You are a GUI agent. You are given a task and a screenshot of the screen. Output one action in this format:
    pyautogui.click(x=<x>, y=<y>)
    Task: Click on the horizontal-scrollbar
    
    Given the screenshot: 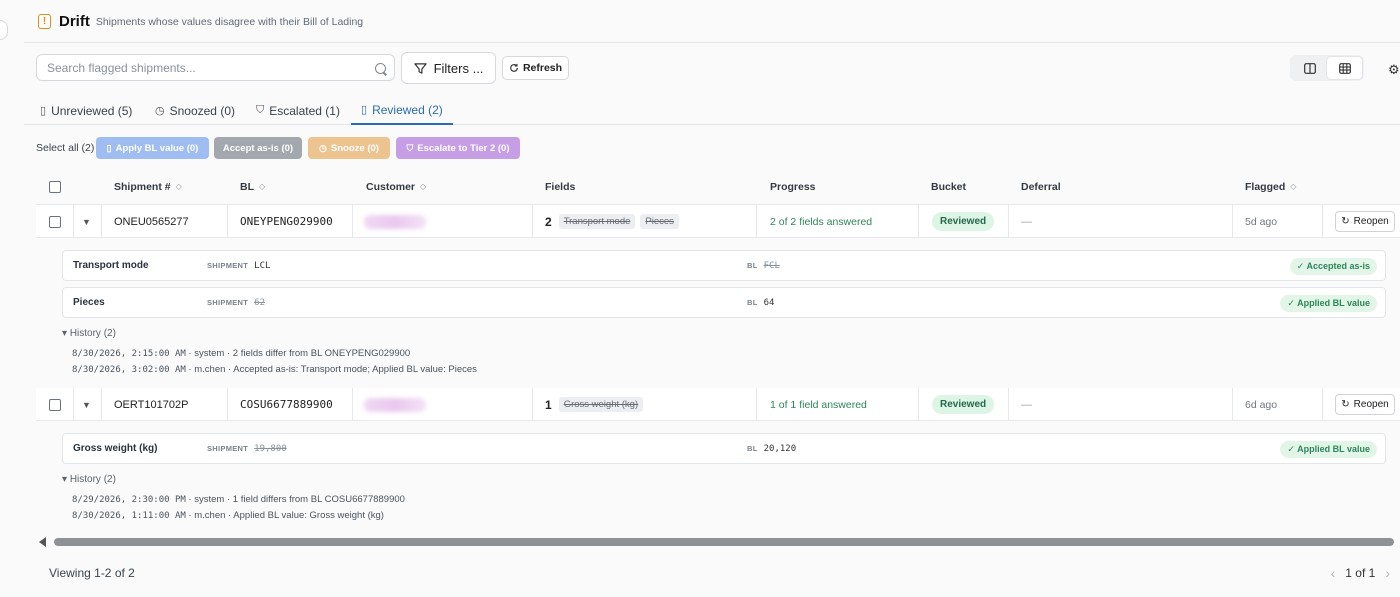 What is the action you would take?
    pyautogui.click(x=718, y=542)
    